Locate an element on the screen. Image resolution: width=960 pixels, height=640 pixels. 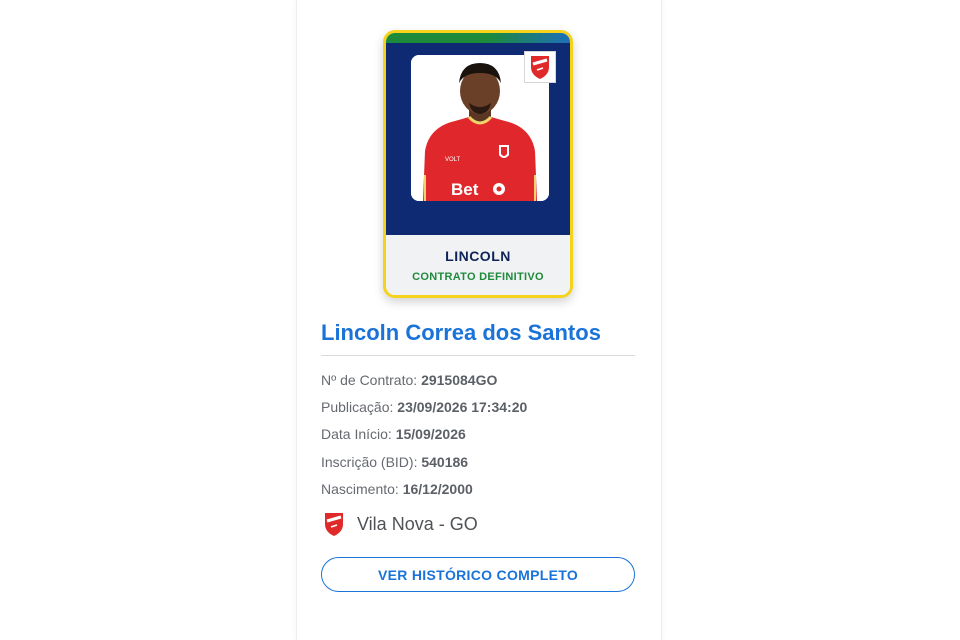
detail-bid-registration: Inscrição (BID): 540186 is located at coordinates (394, 462).